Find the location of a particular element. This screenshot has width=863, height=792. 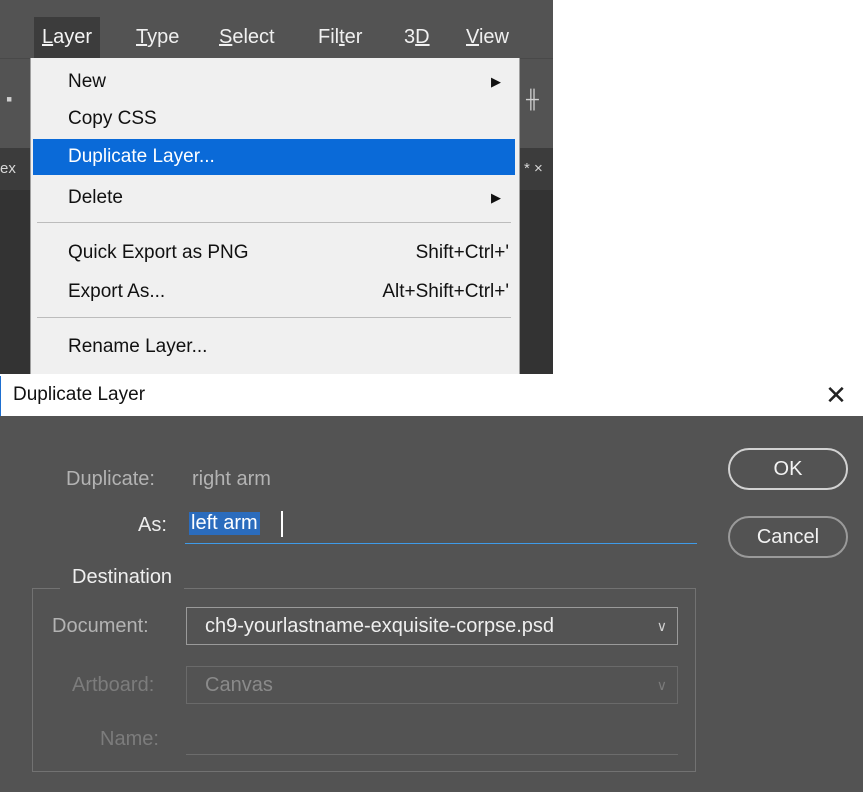

menu-type: Type is located at coordinates (157, 37).